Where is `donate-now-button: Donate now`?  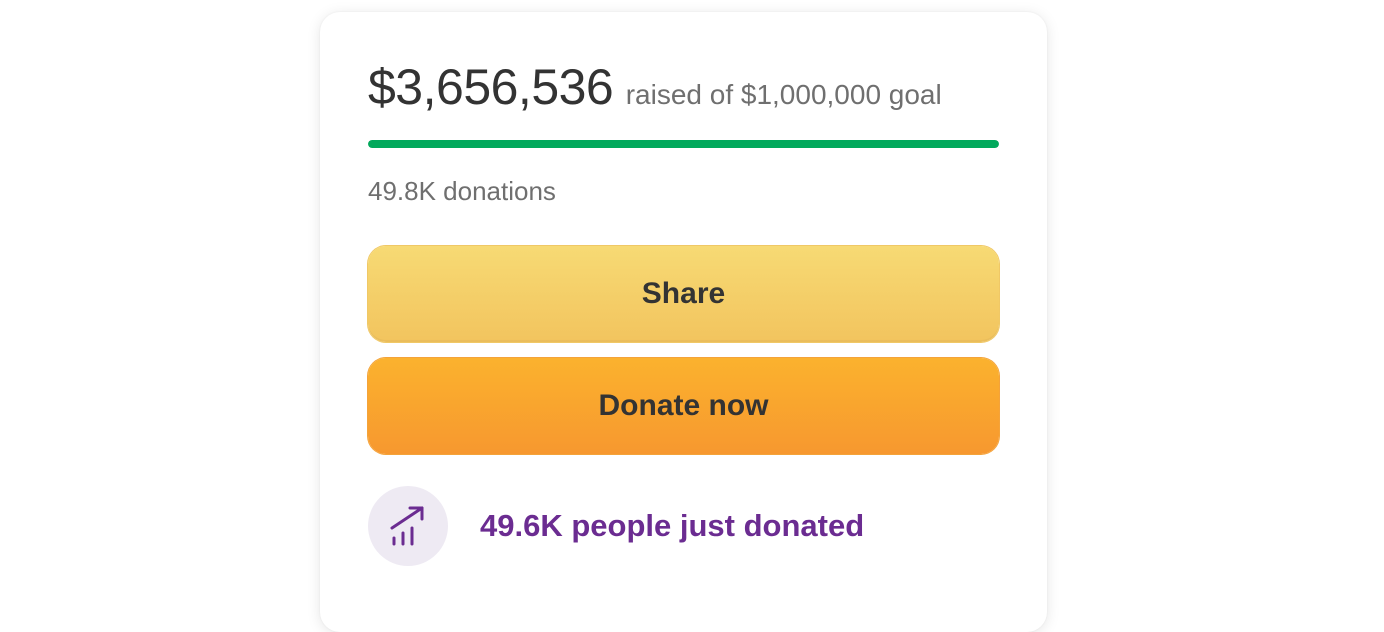 donate-now-button: Donate now is located at coordinates (683, 406).